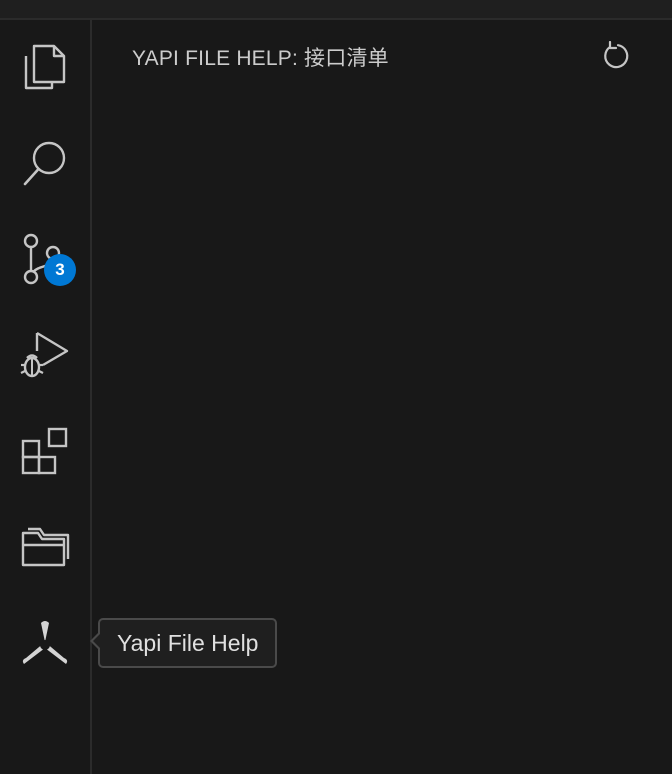 Image resolution: width=672 pixels, height=774 pixels. I want to click on activity-source-control-button: 3, so click(45, 259).